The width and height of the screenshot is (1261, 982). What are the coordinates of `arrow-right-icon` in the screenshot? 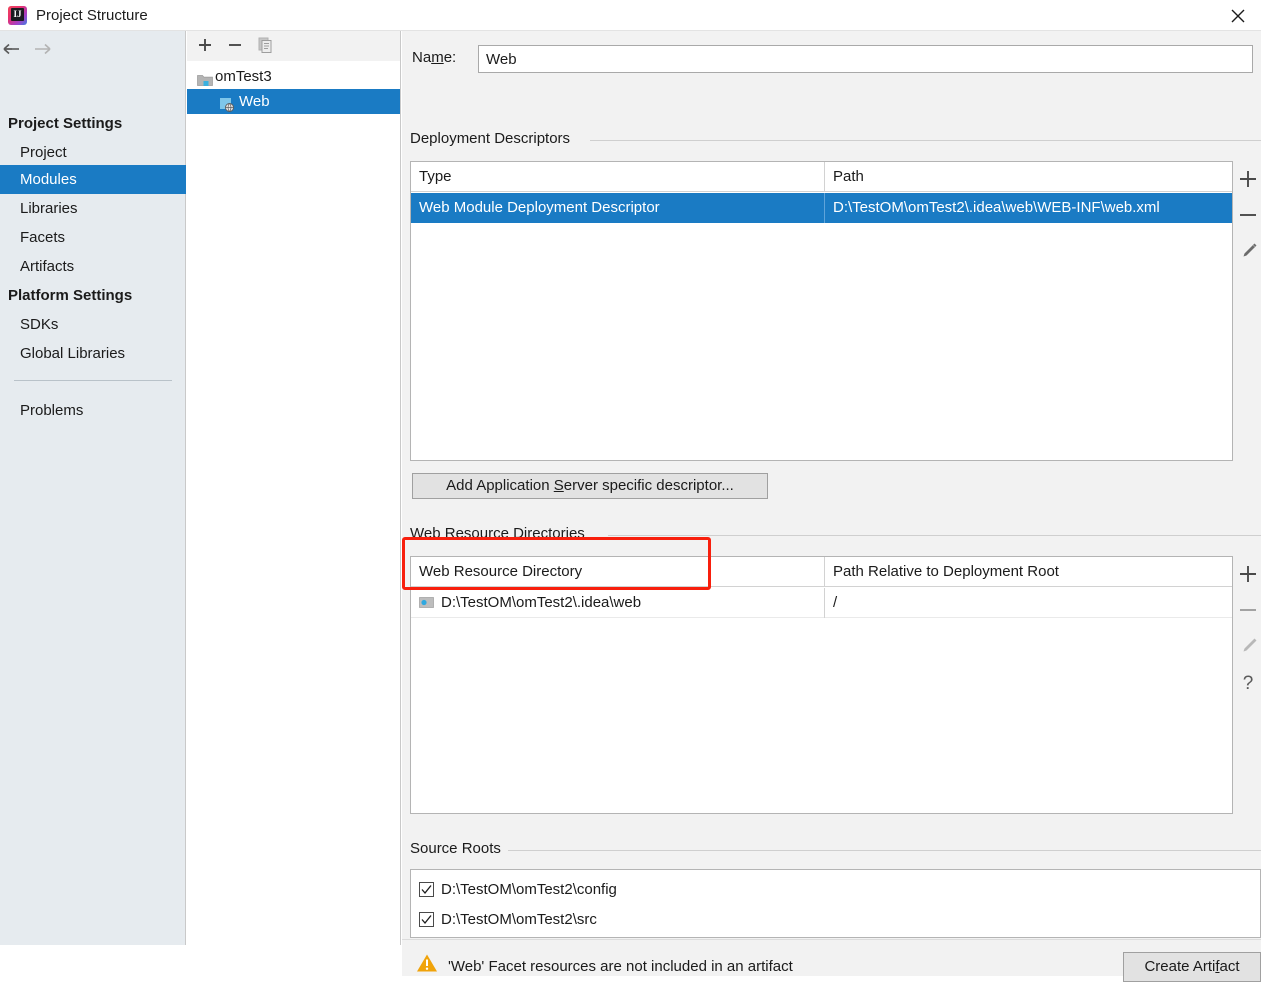 It's located at (46, 51).